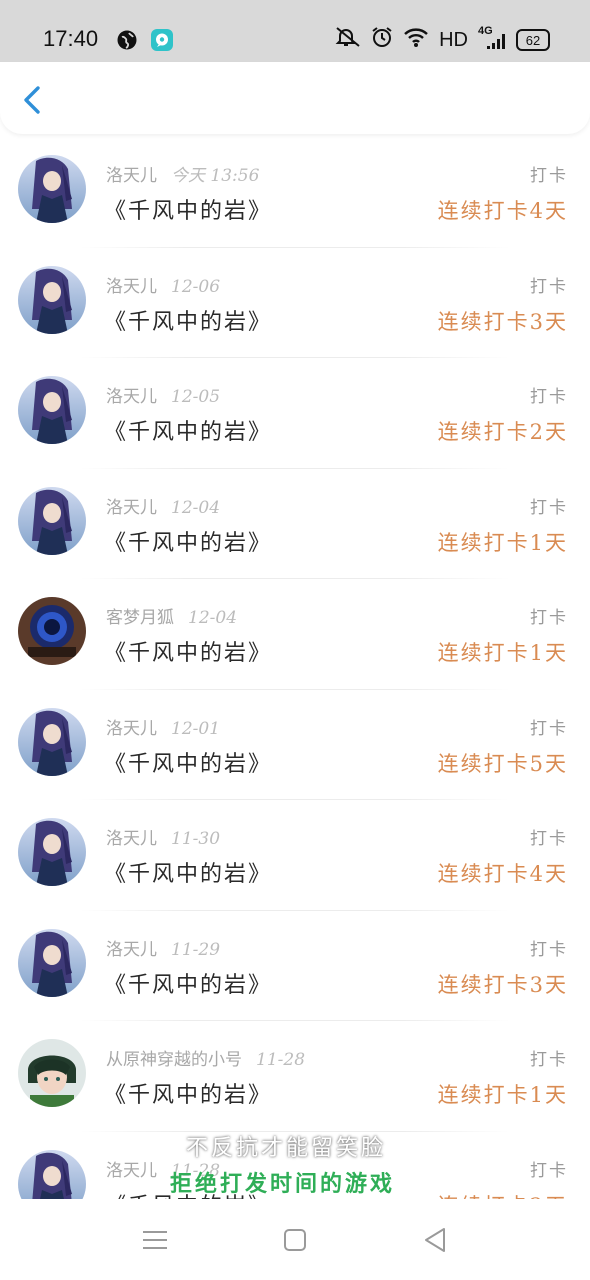 This screenshot has width=590, height=1280. What do you see at coordinates (416, 40) in the screenshot?
I see `wifi-icon` at bounding box center [416, 40].